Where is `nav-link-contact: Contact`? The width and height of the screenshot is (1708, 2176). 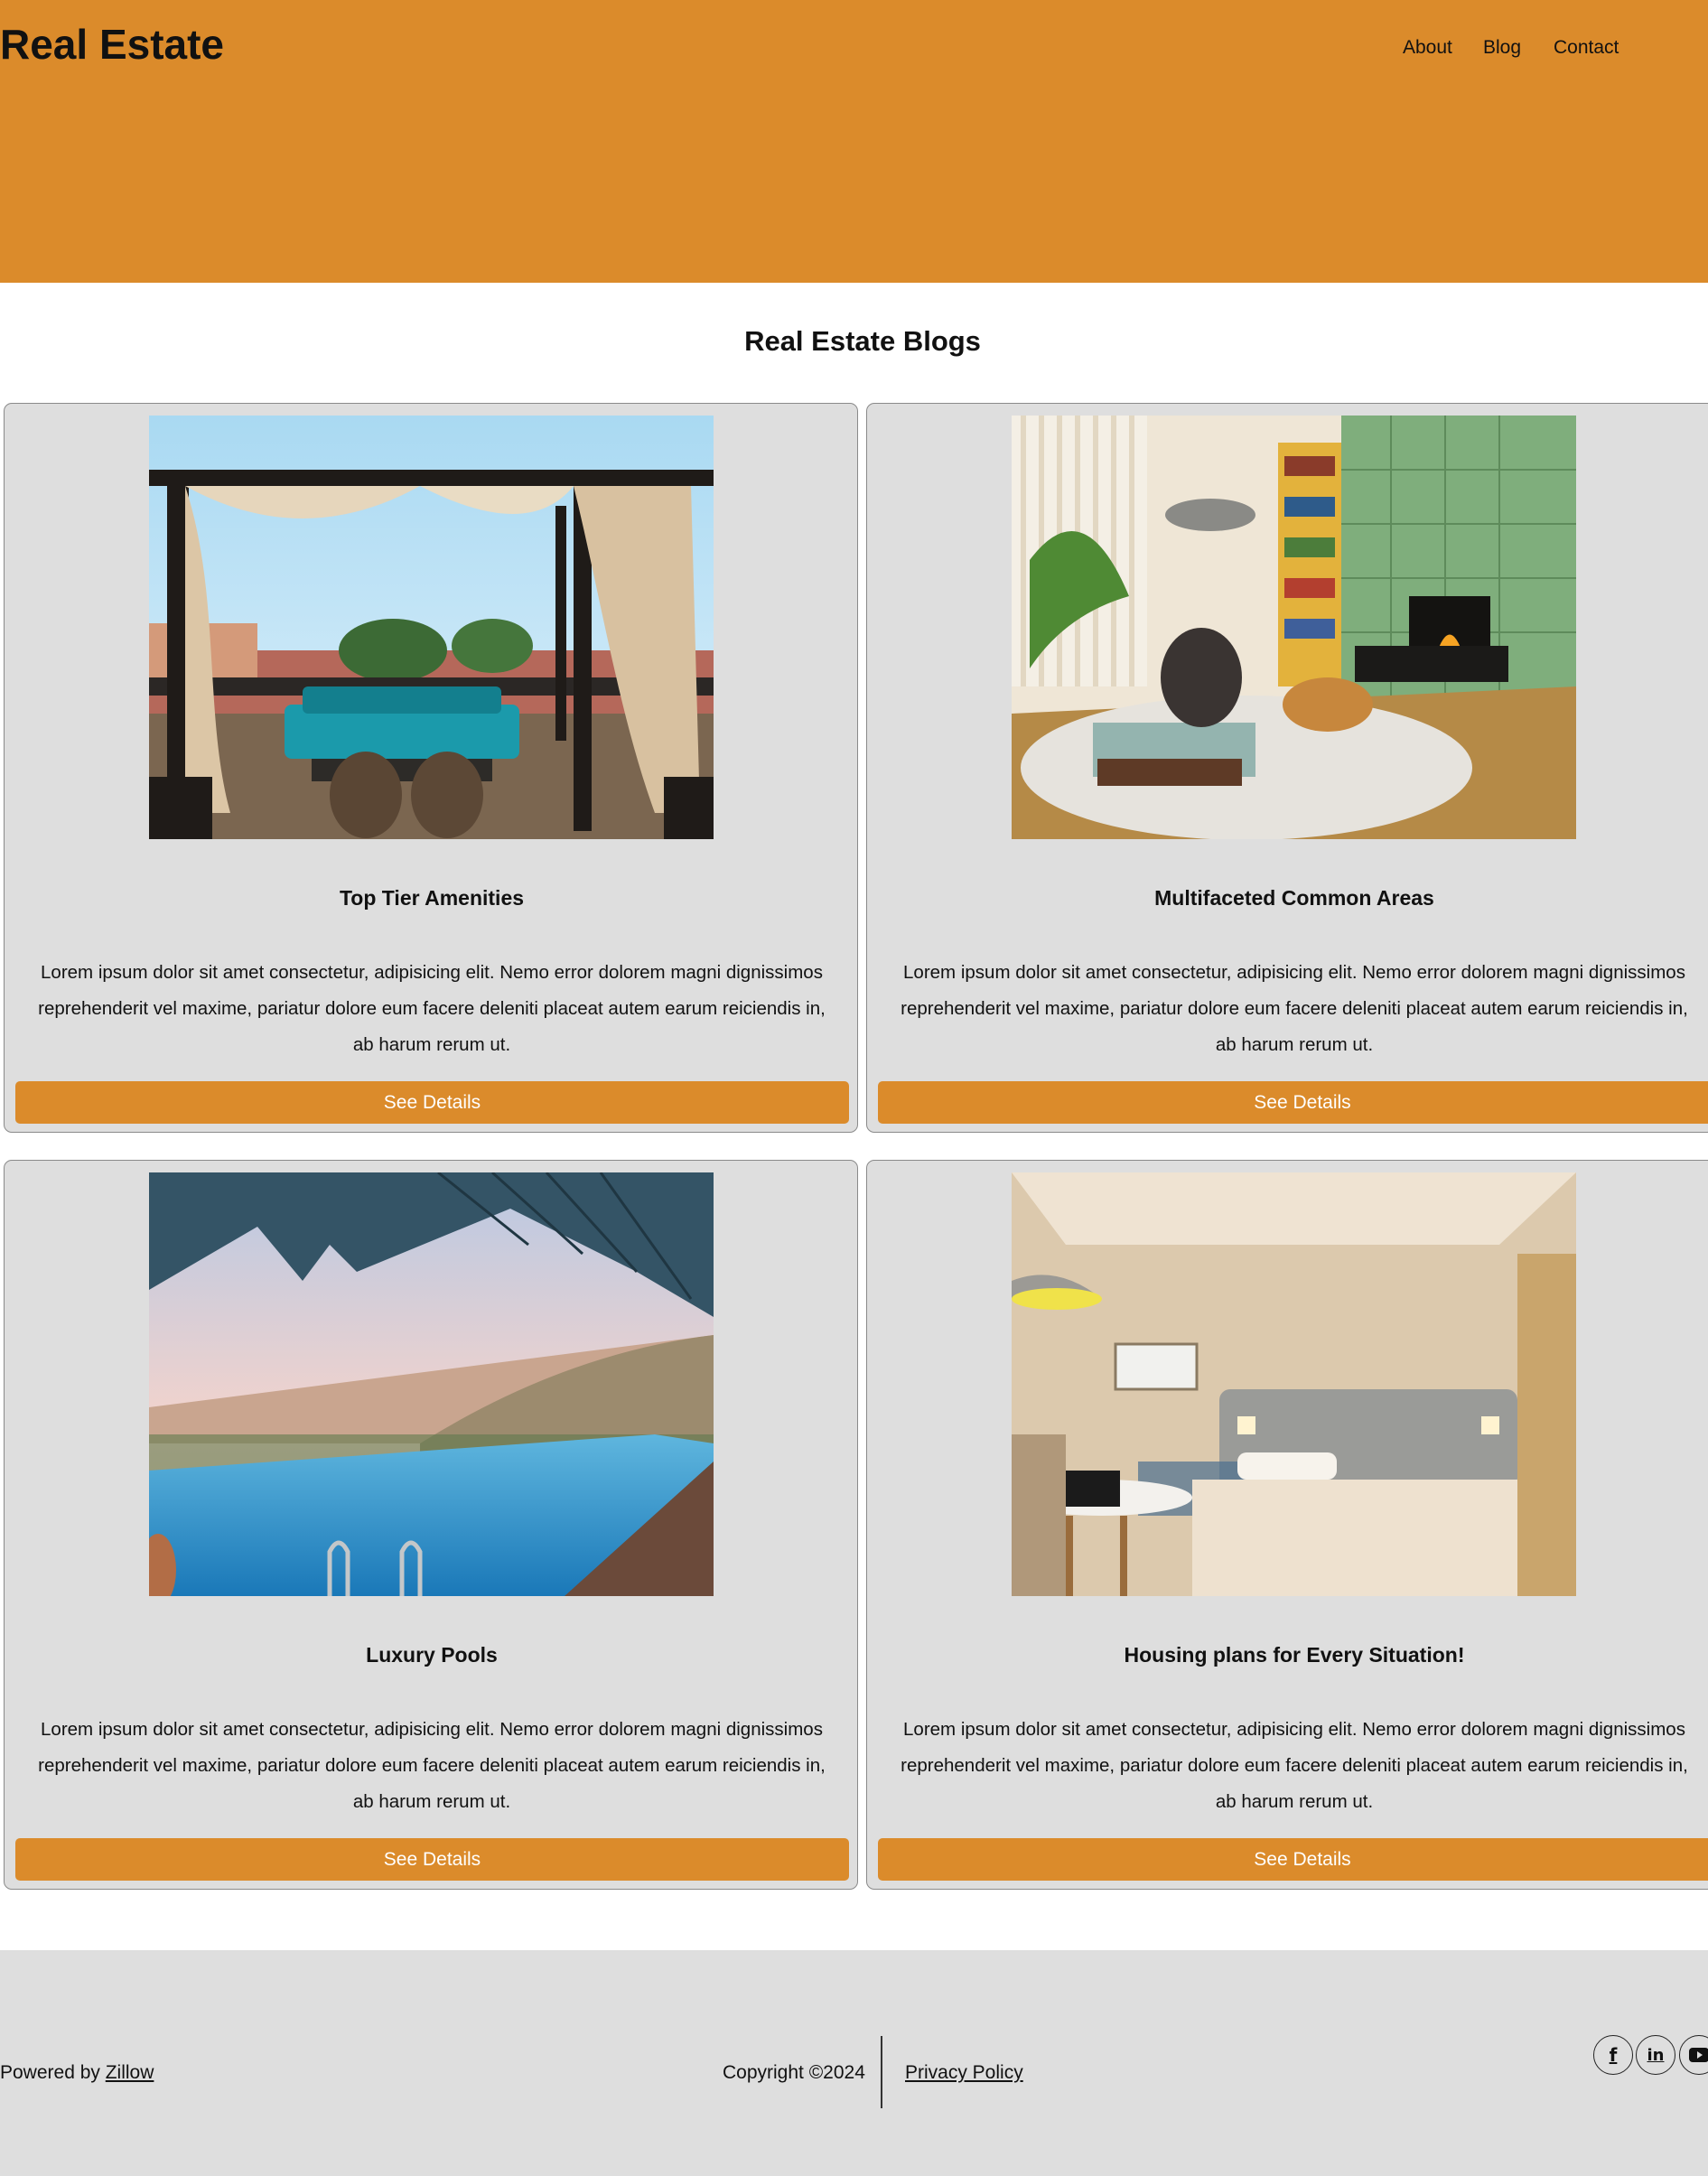 nav-link-contact: Contact is located at coordinates (1586, 48).